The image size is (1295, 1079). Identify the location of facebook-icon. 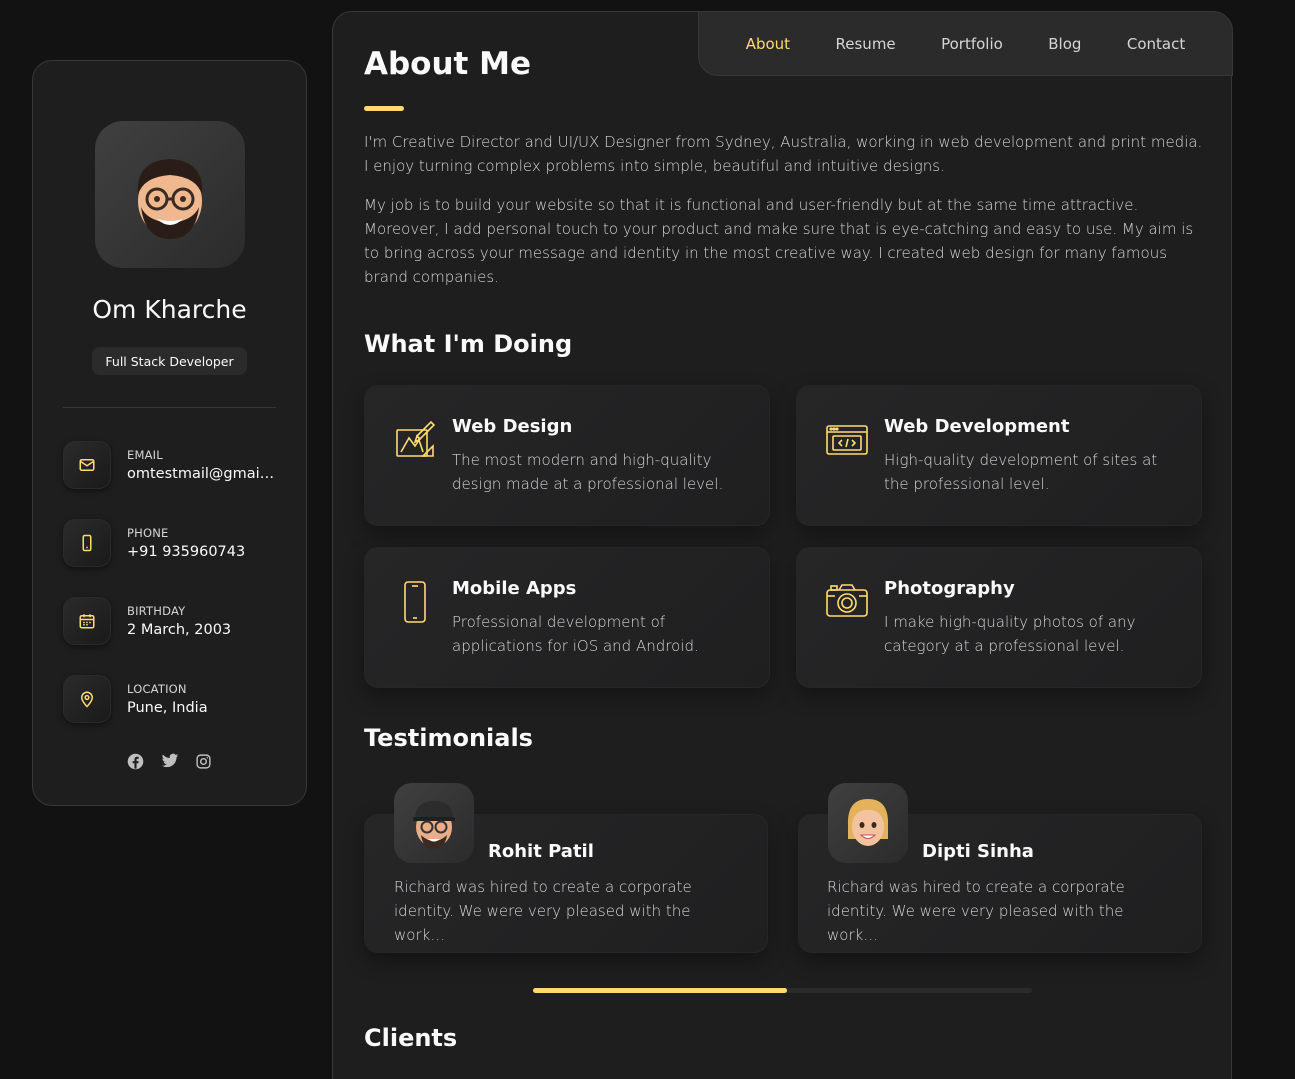
(136, 761).